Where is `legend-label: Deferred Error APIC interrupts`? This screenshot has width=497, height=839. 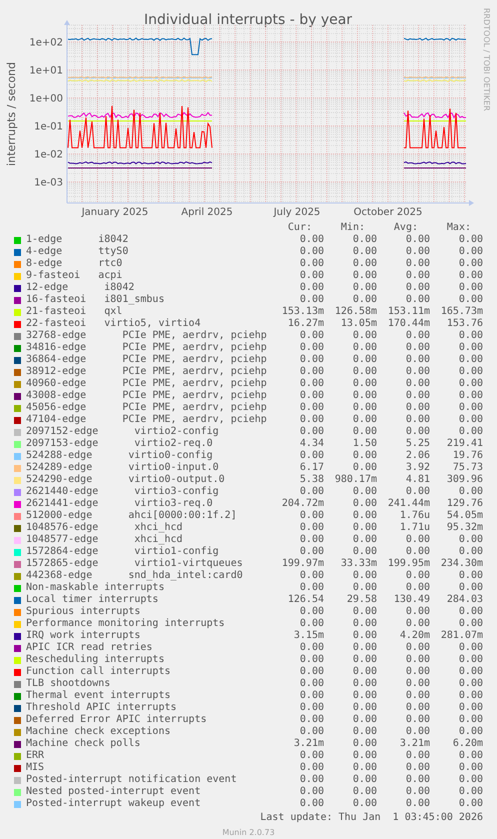
legend-label: Deferred Error APIC interrupts is located at coordinates (116, 719).